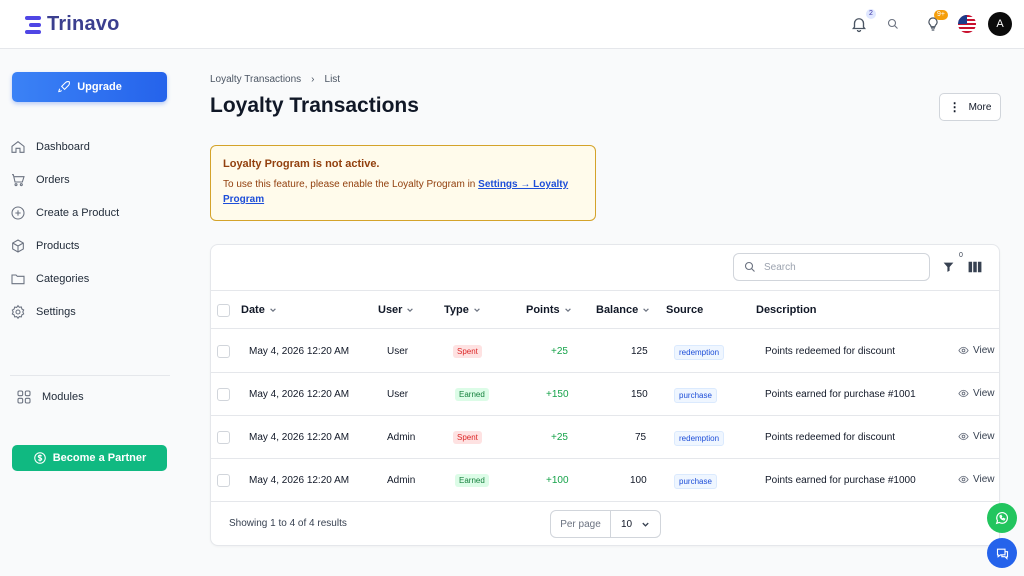 The image size is (1024, 576). What do you see at coordinates (638, 480) in the screenshot?
I see `row-balance: 100` at bounding box center [638, 480].